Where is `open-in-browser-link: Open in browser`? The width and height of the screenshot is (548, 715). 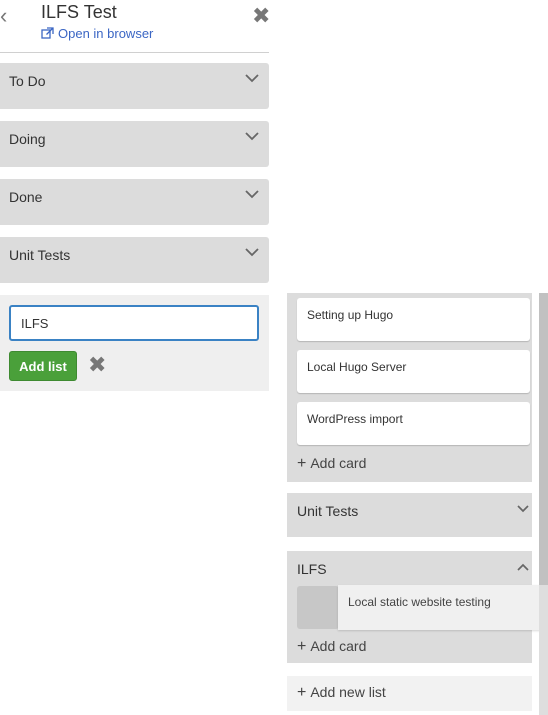
open-in-browser-link: Open in browser is located at coordinates (97, 33).